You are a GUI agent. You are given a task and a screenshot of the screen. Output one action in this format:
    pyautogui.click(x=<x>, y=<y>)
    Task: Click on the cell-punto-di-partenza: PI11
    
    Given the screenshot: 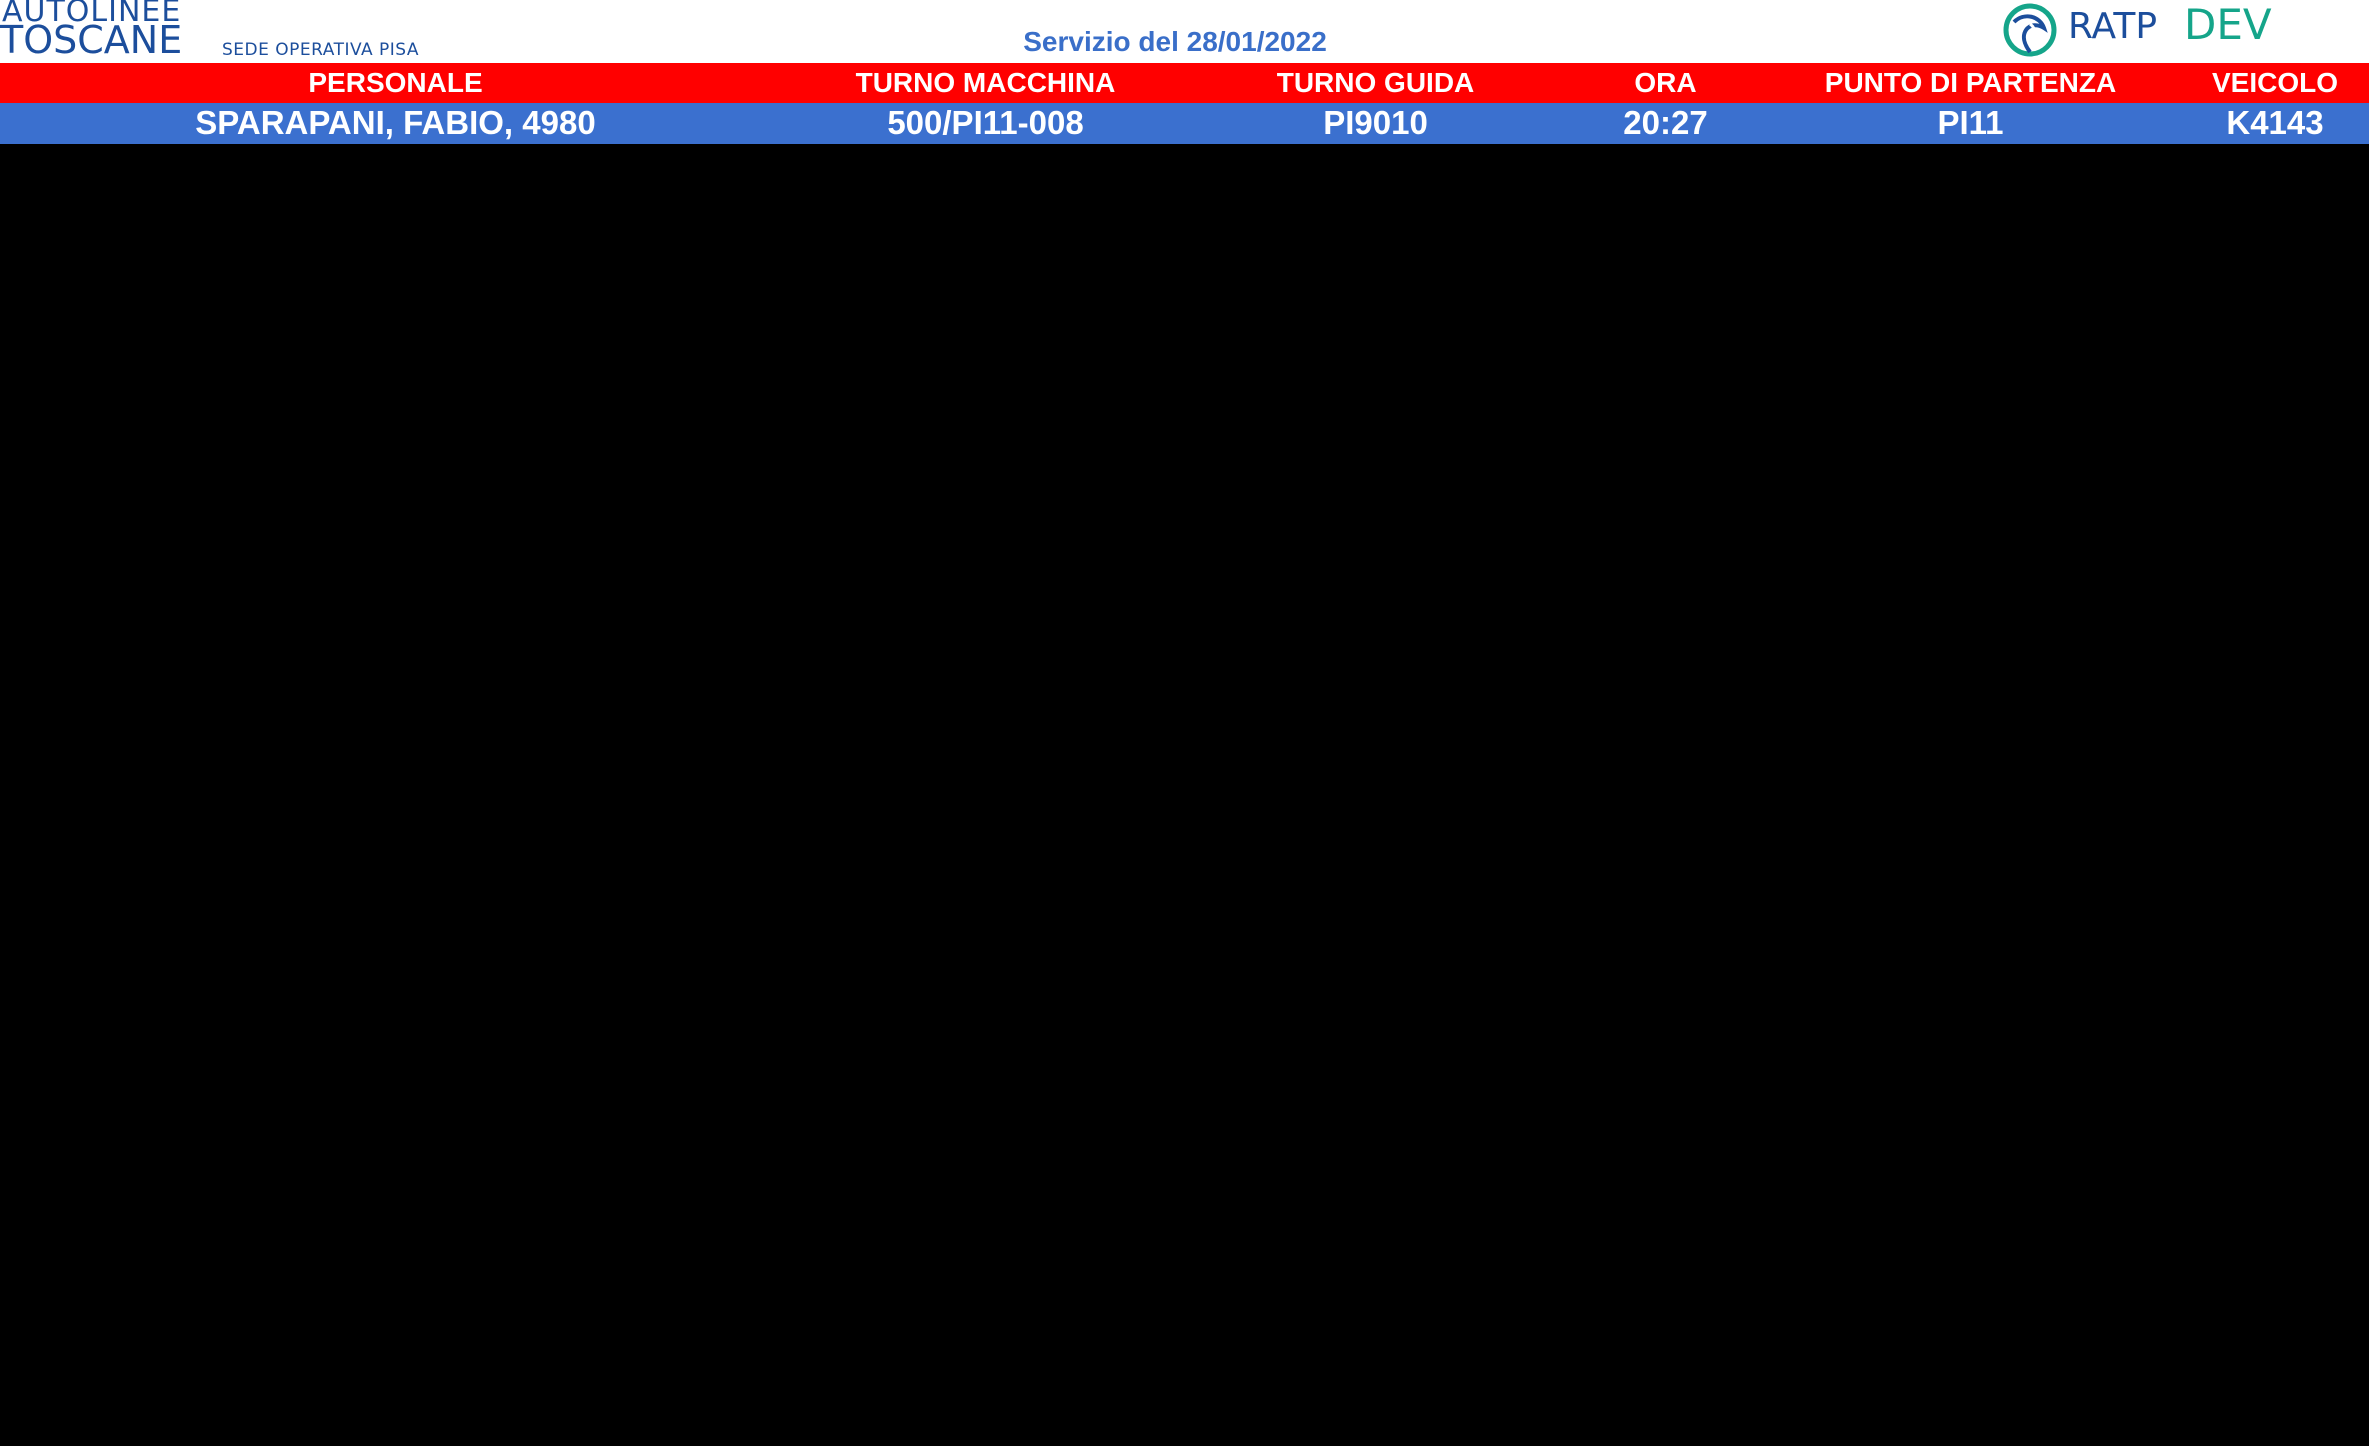 What is the action you would take?
    pyautogui.click(x=1970, y=123)
    